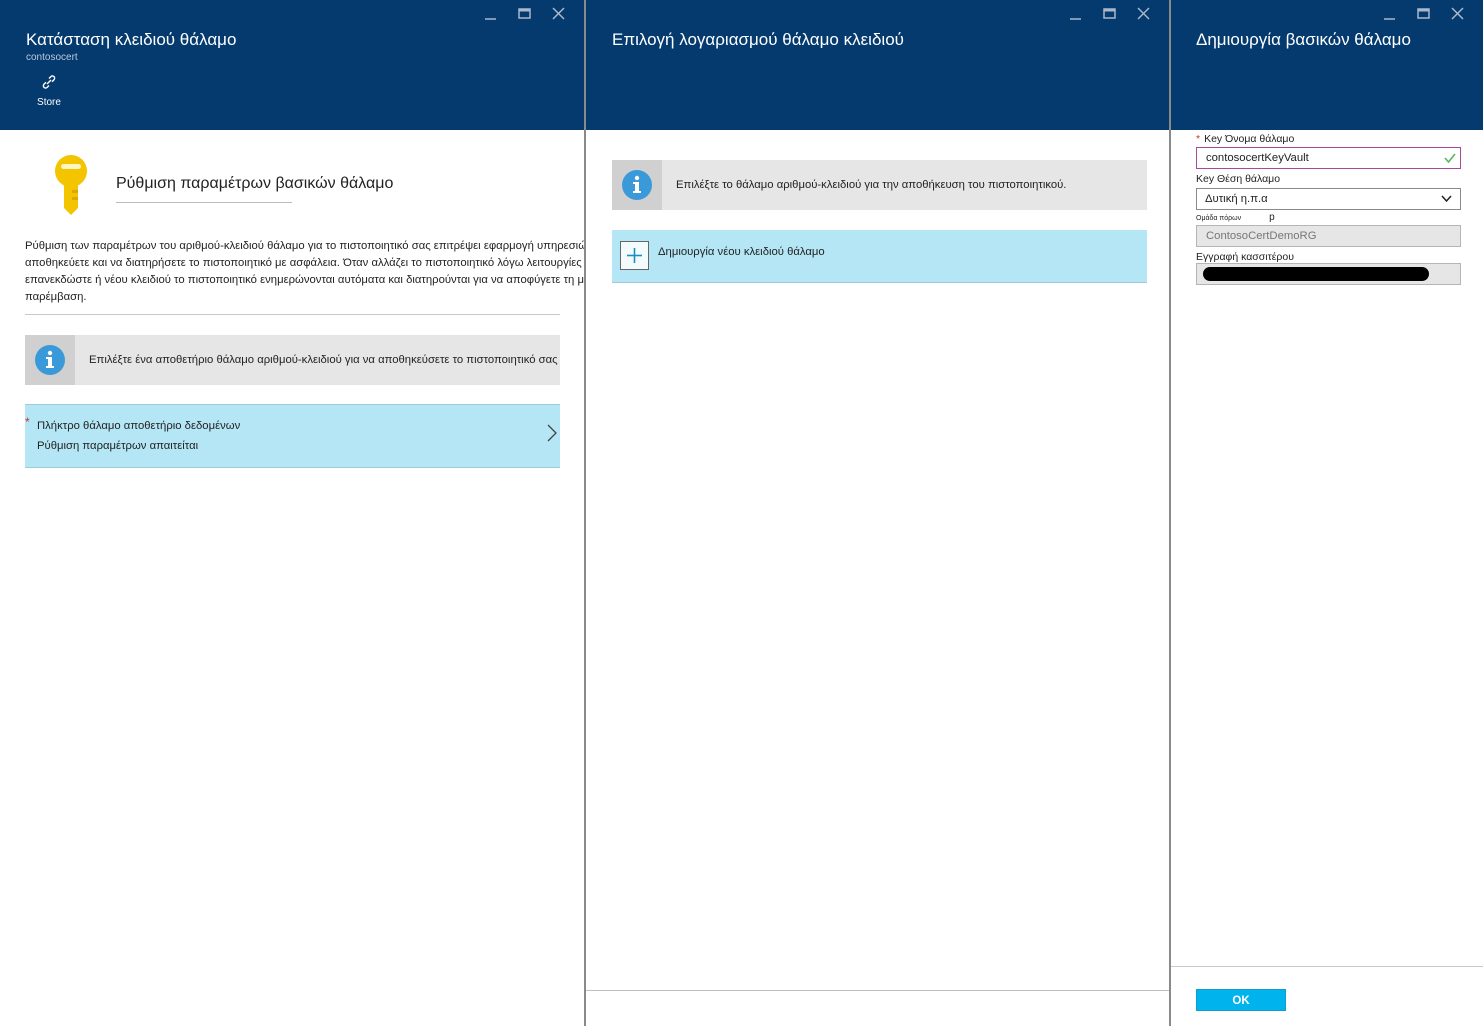 The image size is (1483, 1026). I want to click on chevron-down-icon, so click(1446, 199).